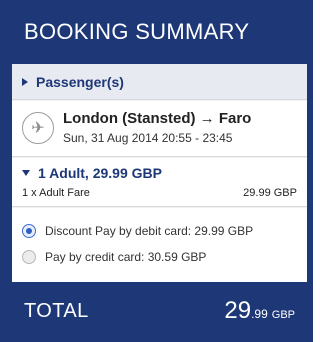 Image resolution: width=320 pixels, height=342 pixels. I want to click on flight-datetime: Sun, 31 Aug 2014 20:55 - 23:45, so click(148, 138).